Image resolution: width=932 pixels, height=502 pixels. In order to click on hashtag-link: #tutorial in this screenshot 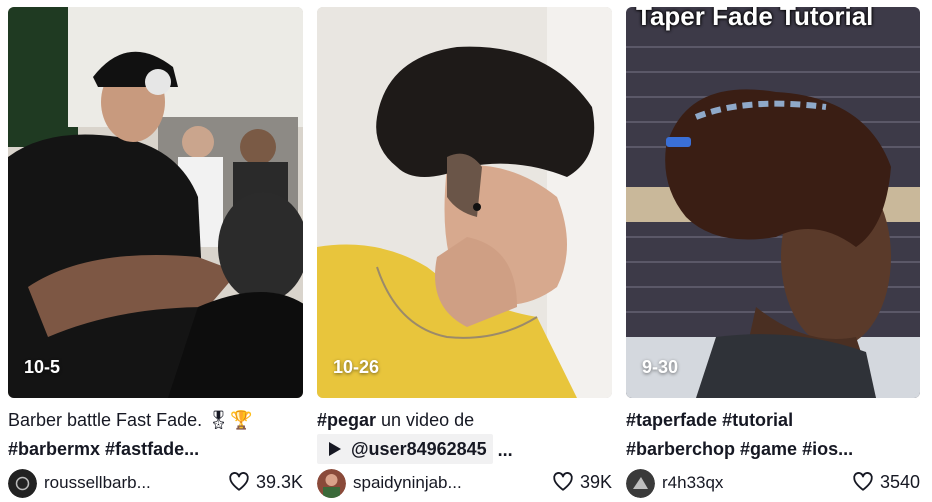, I will do `click(757, 420)`.